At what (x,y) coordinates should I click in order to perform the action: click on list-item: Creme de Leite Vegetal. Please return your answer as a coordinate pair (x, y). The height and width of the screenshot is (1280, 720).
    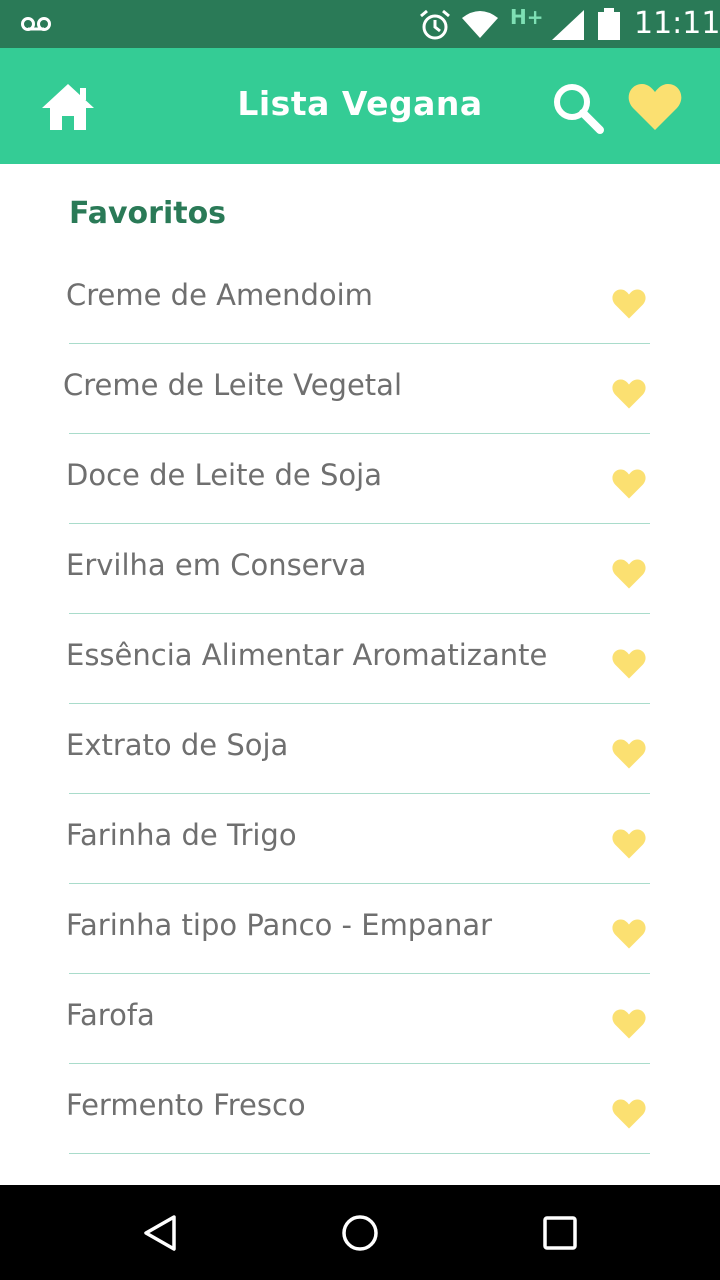
    Looking at the image, I should click on (360, 389).